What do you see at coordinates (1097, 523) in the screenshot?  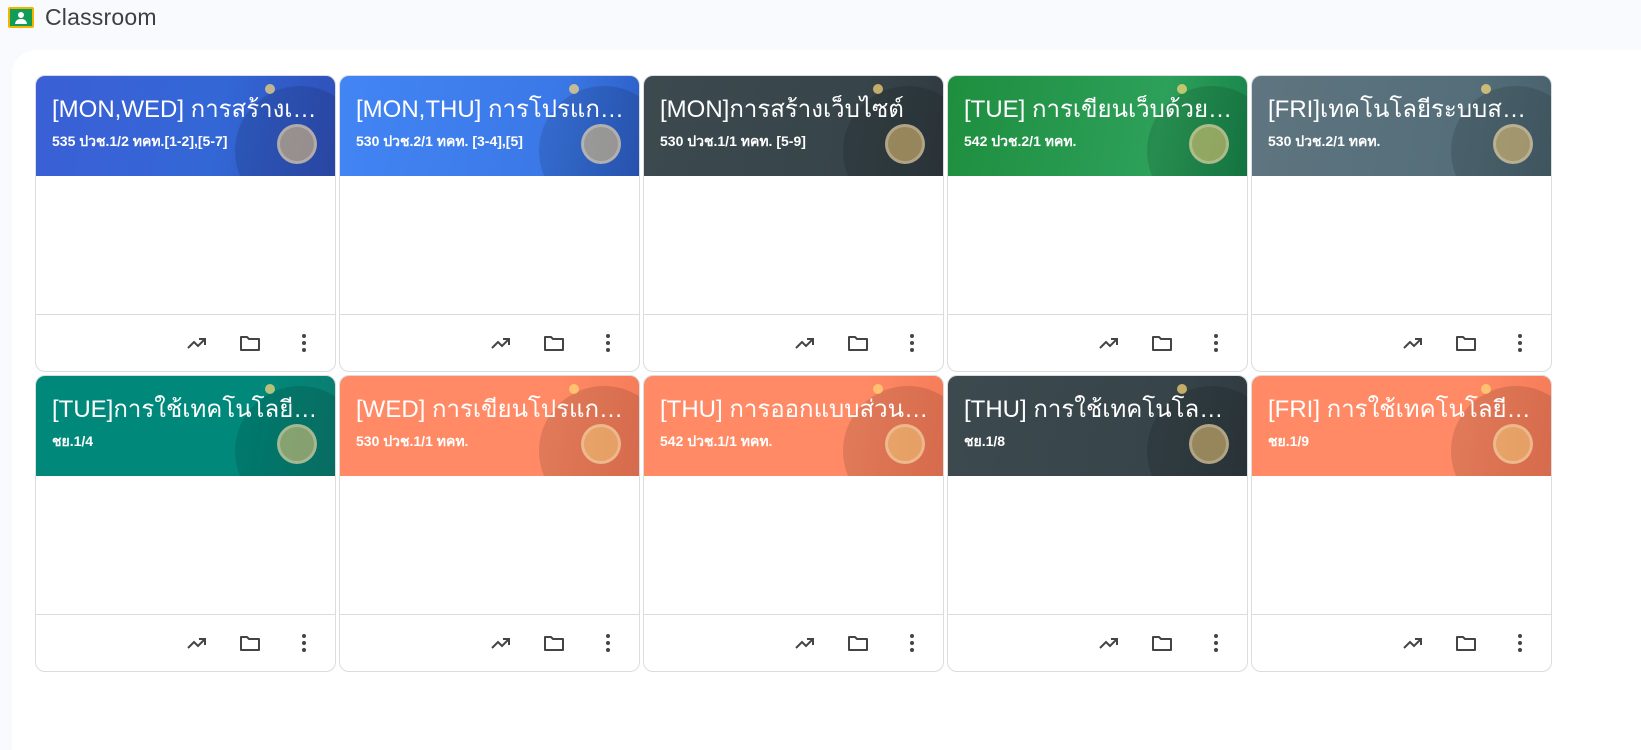 I see `class-card: [THU] การใช้เทคโนโลยีดิจิ... ชย.1/8` at bounding box center [1097, 523].